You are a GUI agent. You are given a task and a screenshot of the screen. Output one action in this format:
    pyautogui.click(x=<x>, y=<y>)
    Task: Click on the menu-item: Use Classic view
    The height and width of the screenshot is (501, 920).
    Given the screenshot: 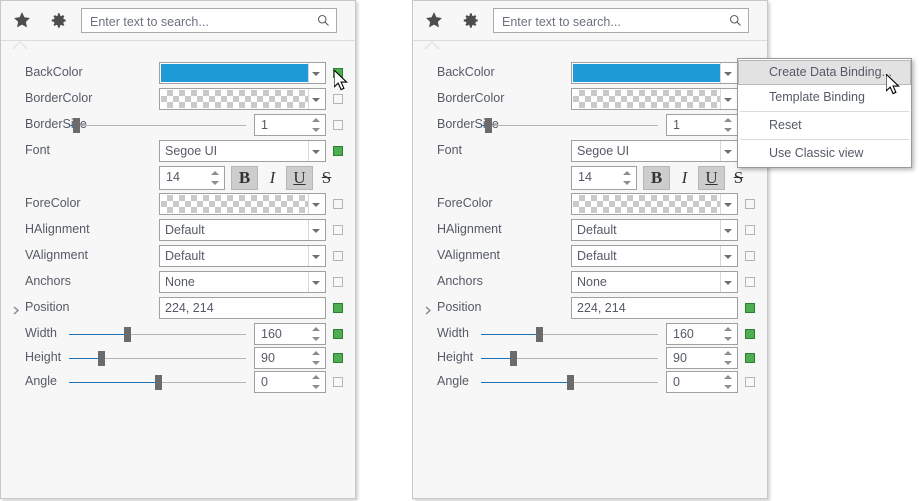 What is the action you would take?
    pyautogui.click(x=824, y=153)
    